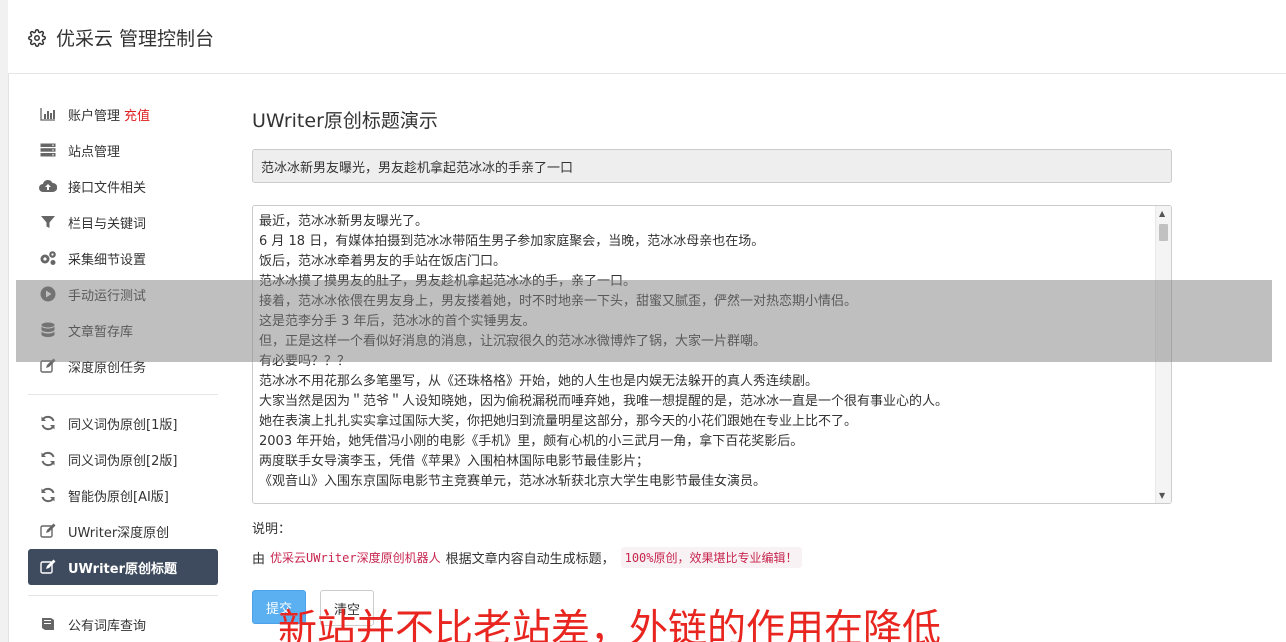  I want to click on sidebar-item-sites: 站点管理, so click(123, 150).